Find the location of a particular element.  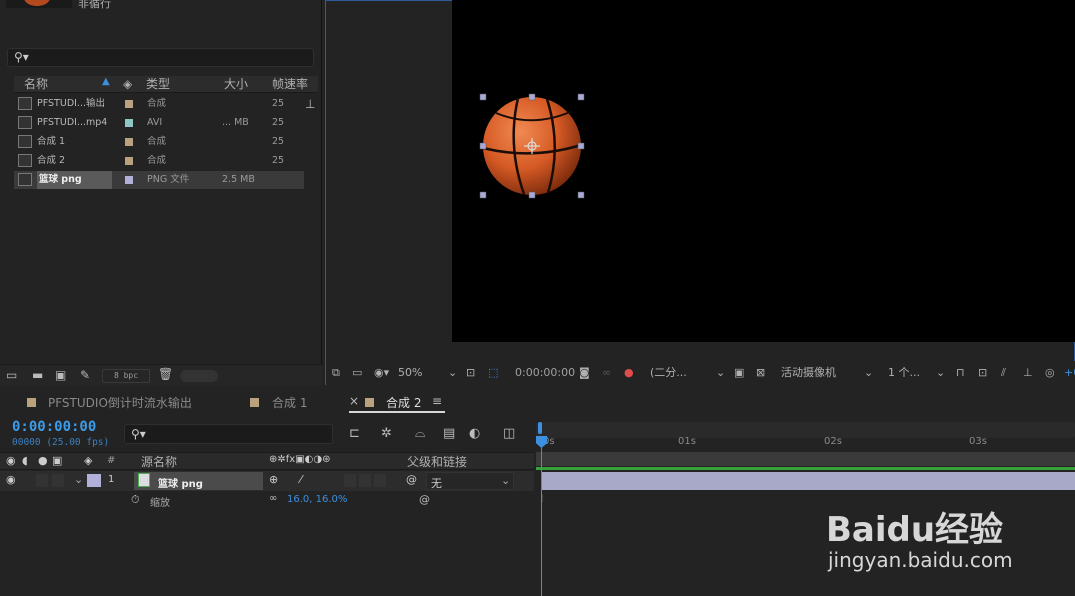

motion-blur-icon: ◐ is located at coordinates (474, 433).